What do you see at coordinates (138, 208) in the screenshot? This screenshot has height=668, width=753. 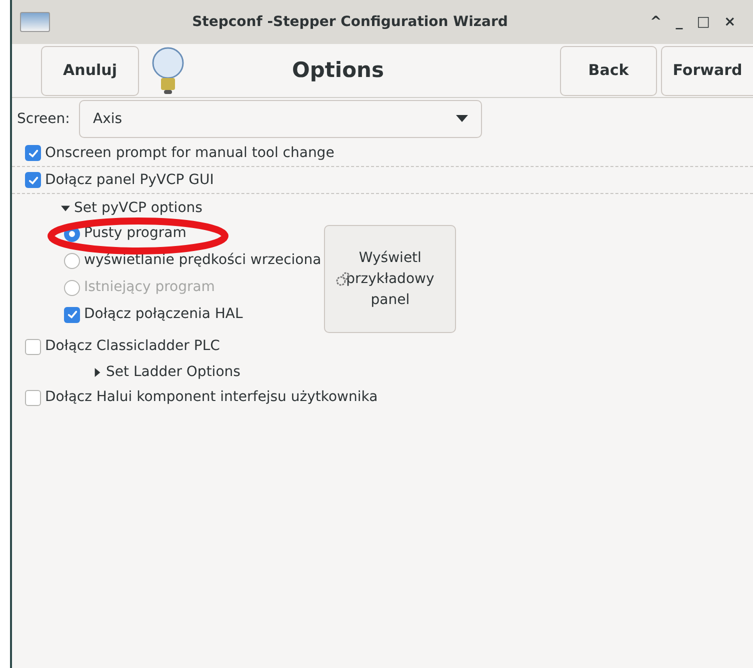 I see `expander-label: Set pyVCP options` at bounding box center [138, 208].